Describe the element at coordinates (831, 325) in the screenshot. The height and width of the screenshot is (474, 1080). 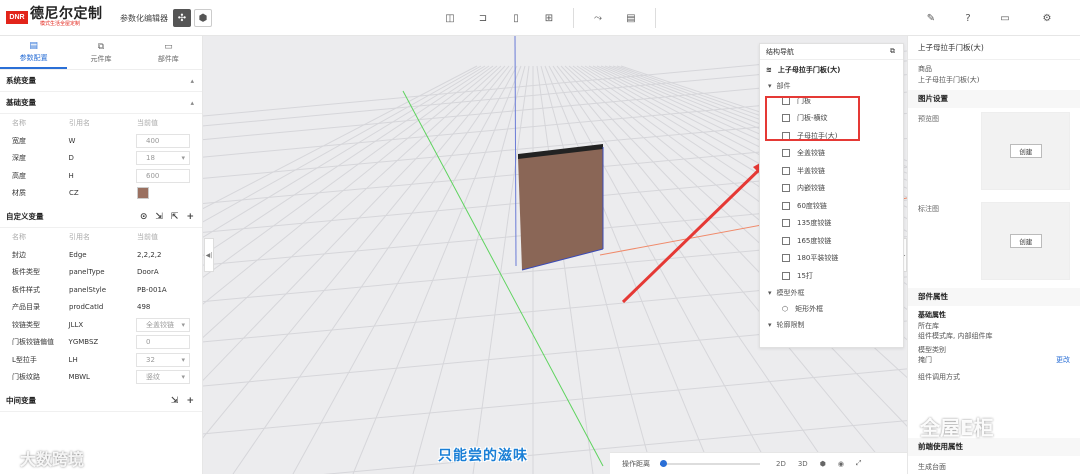
I see `nav-group-limit: ▾ 轮廓限制` at that location.